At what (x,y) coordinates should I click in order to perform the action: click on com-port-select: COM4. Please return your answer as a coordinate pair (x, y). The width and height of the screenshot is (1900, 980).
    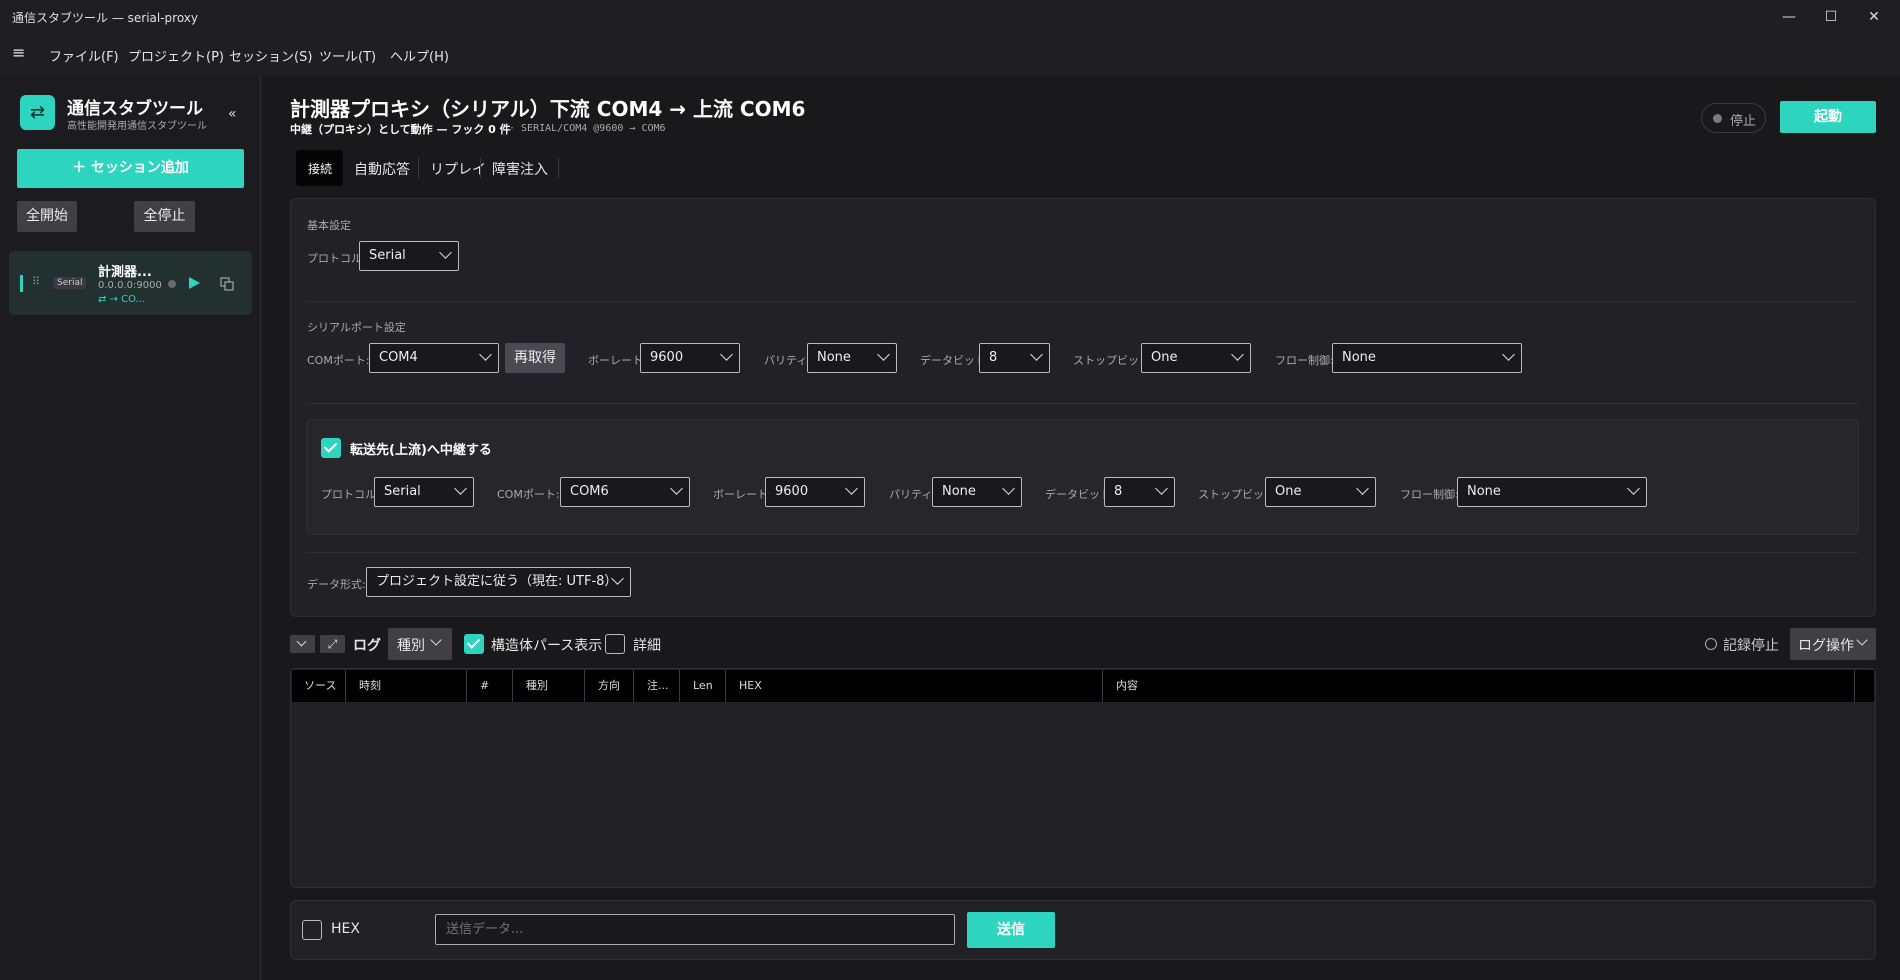
    Looking at the image, I should click on (434, 358).